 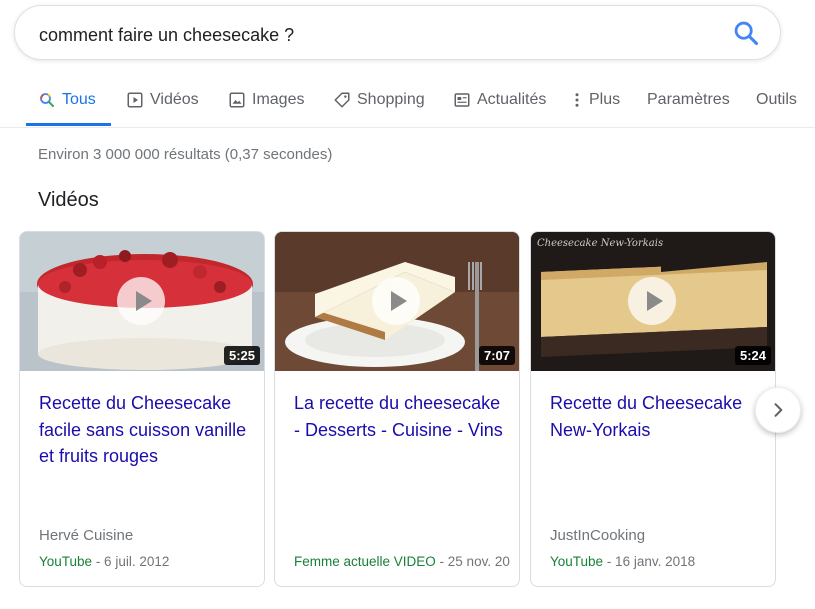 I want to click on tab-videos: Vidéos, so click(x=162, y=105).